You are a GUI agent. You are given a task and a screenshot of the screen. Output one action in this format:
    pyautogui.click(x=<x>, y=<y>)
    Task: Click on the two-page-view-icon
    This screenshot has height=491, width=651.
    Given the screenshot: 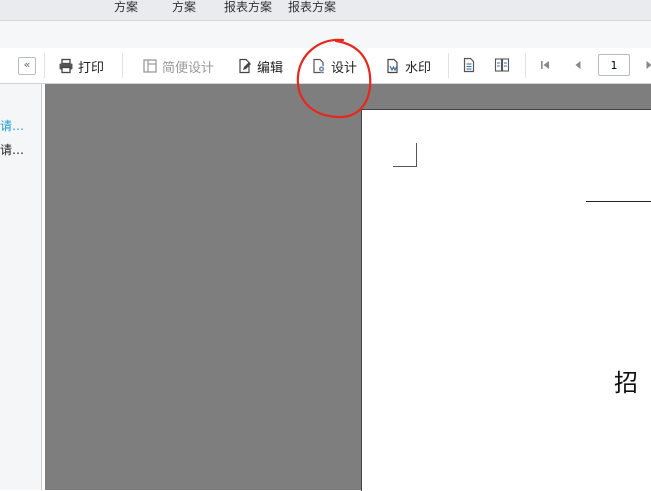 What is the action you would take?
    pyautogui.click(x=502, y=65)
    